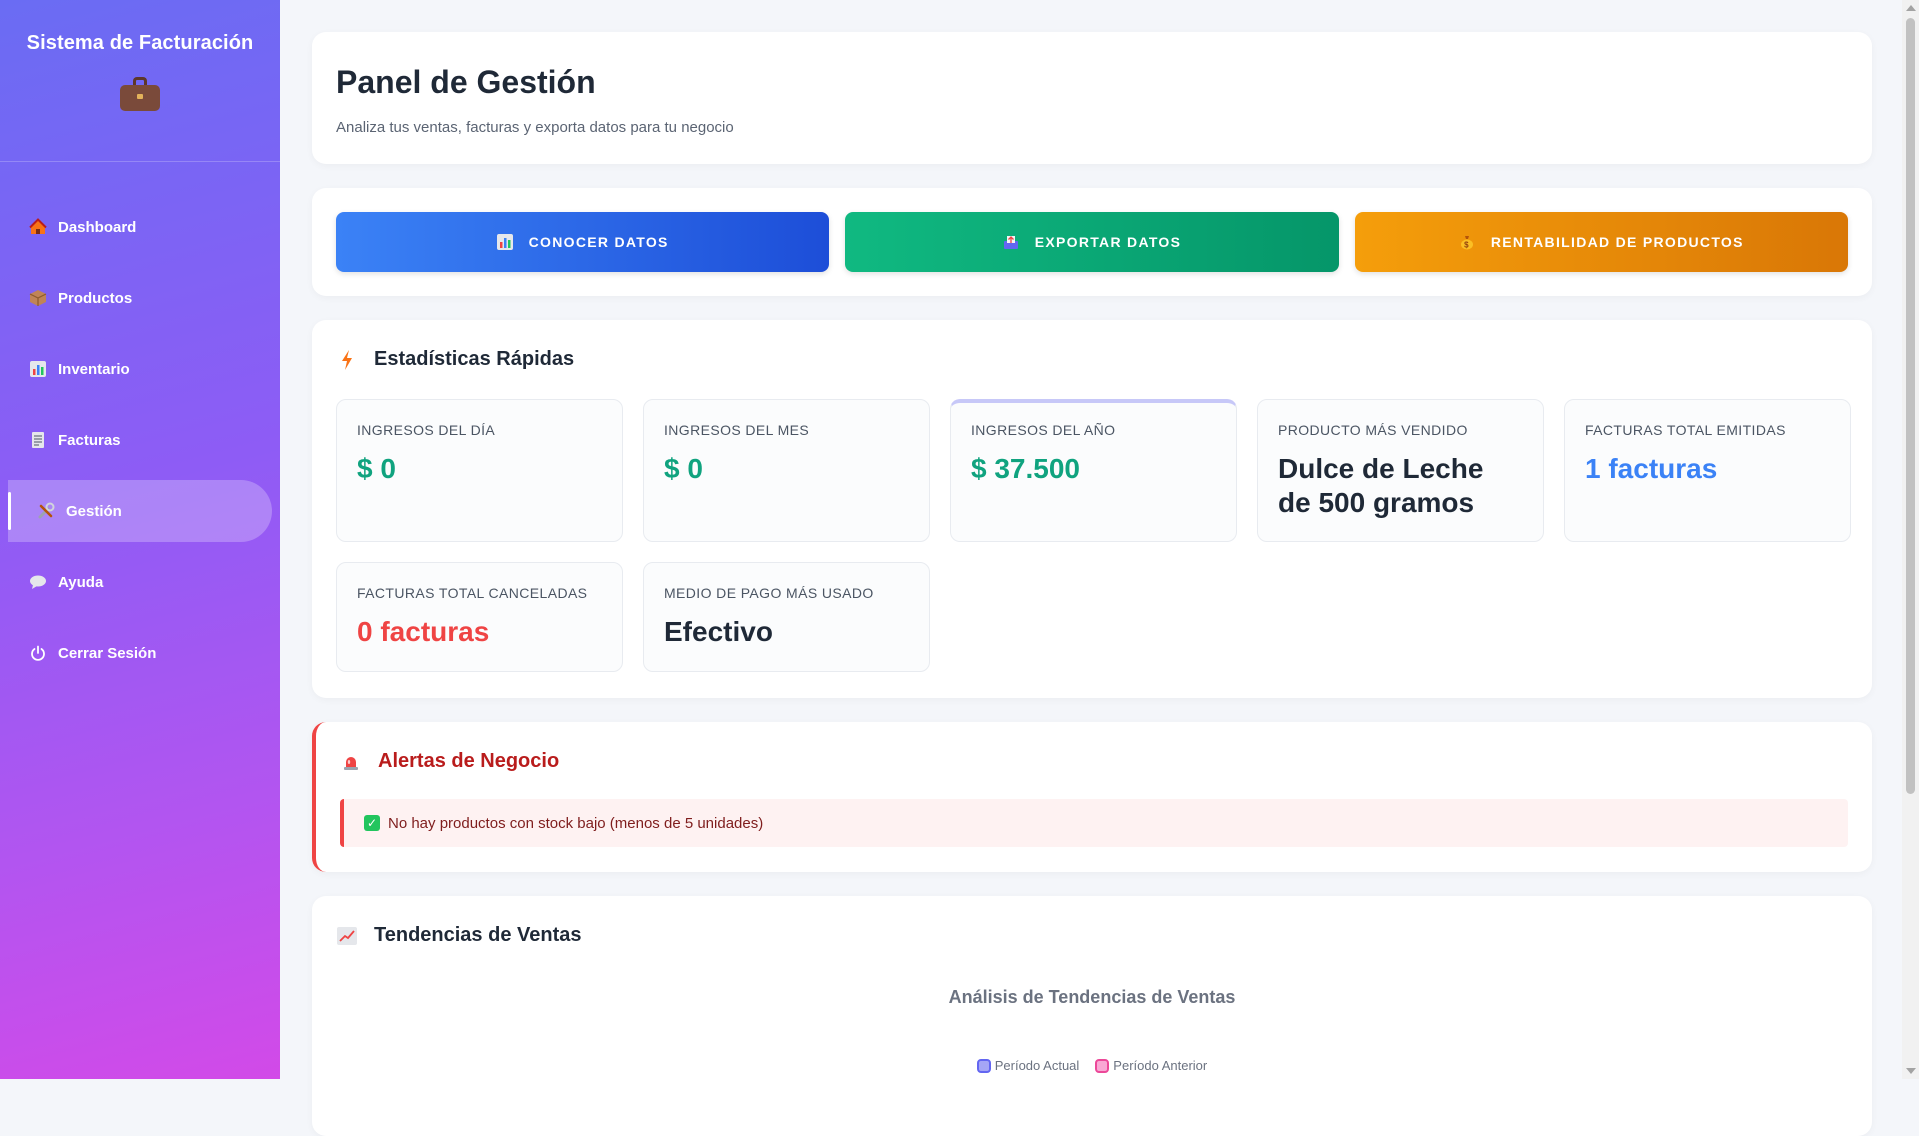 This screenshot has height=1136, width=1919. What do you see at coordinates (38, 440) in the screenshot?
I see `receipt-icon` at bounding box center [38, 440].